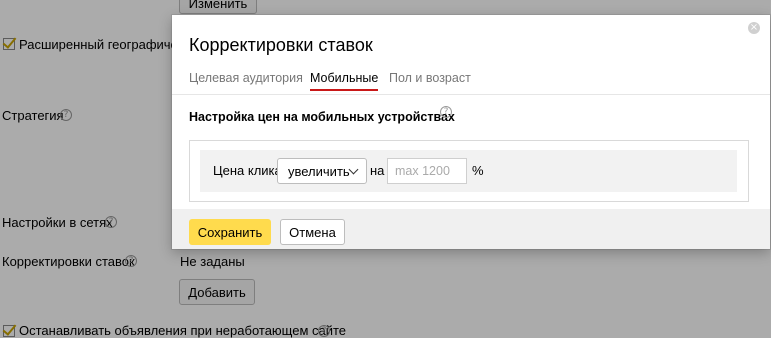 The height and width of the screenshot is (338, 771). I want to click on tab-gender-age: Пол и возраст, so click(430, 78).